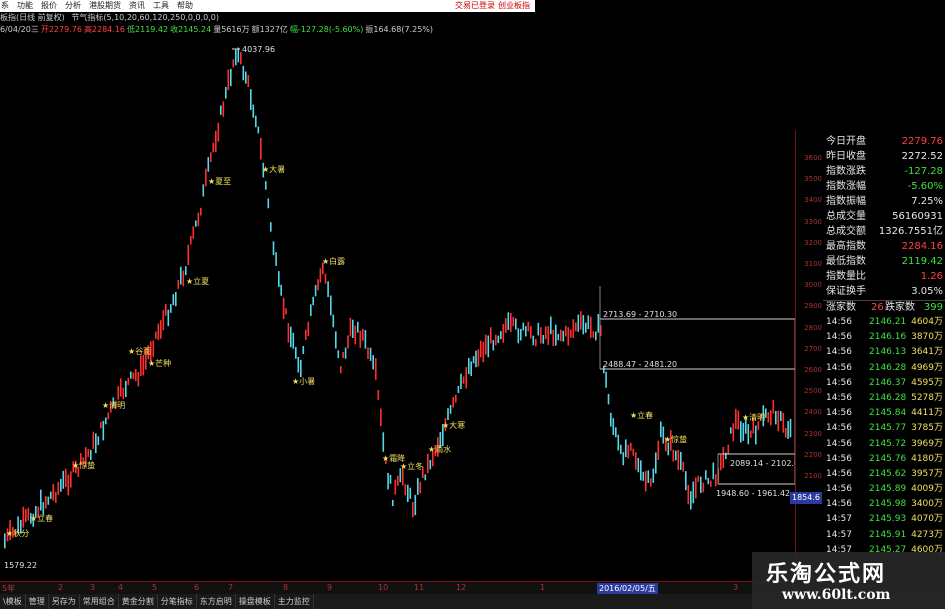  What do you see at coordinates (884, 413) in the screenshot?
I see `tick-row: 14:56 2145.84 4411万` at bounding box center [884, 413].